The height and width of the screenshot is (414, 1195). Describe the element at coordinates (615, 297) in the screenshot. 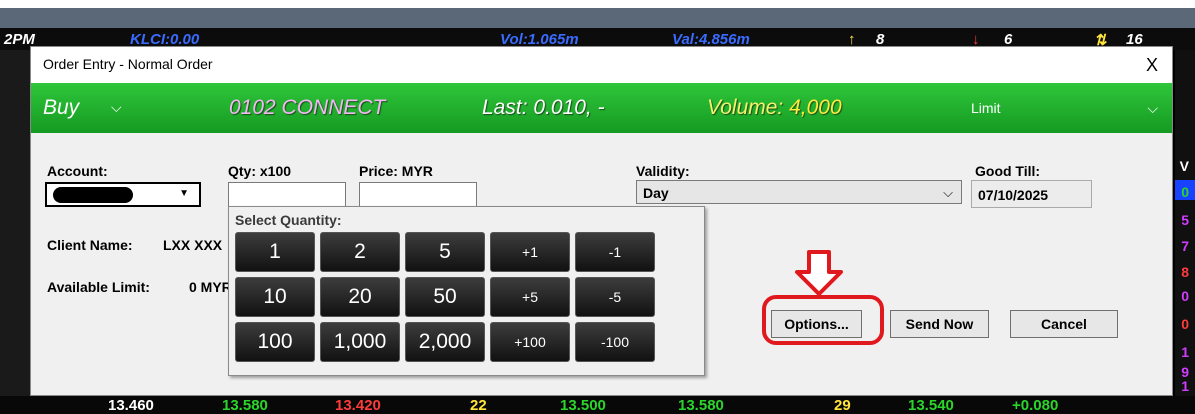

I see `qty-decrement-button: -5` at that location.